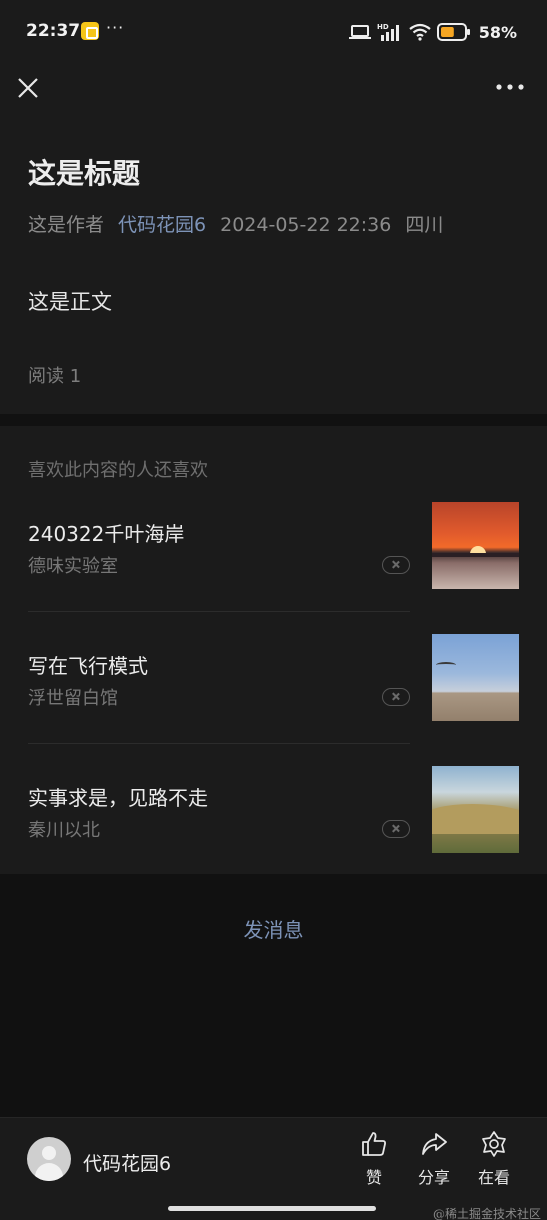 Image resolution: width=547 pixels, height=1220 pixels. Describe the element at coordinates (420, 32) in the screenshot. I see `wifi-icon` at that location.